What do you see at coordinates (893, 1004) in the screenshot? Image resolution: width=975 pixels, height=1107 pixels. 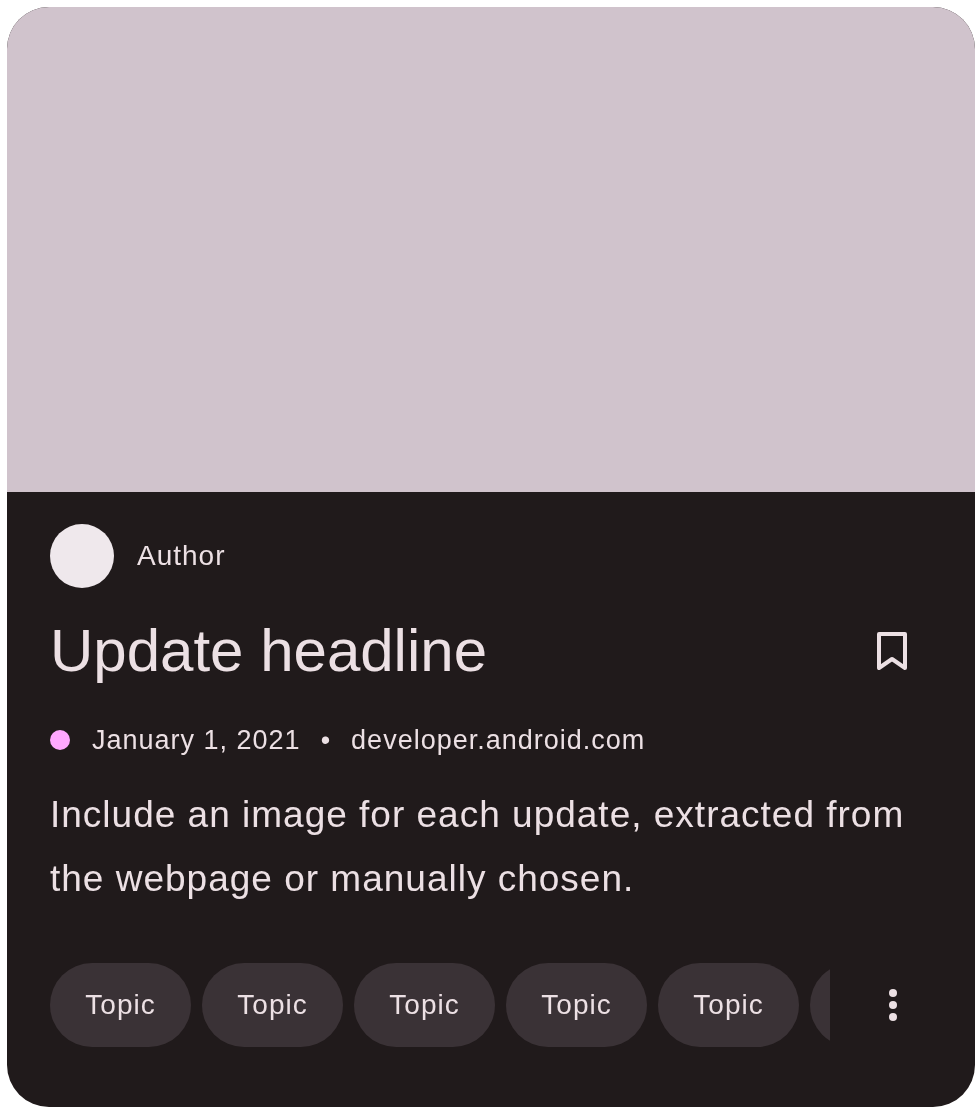 I see `more-icon` at bounding box center [893, 1004].